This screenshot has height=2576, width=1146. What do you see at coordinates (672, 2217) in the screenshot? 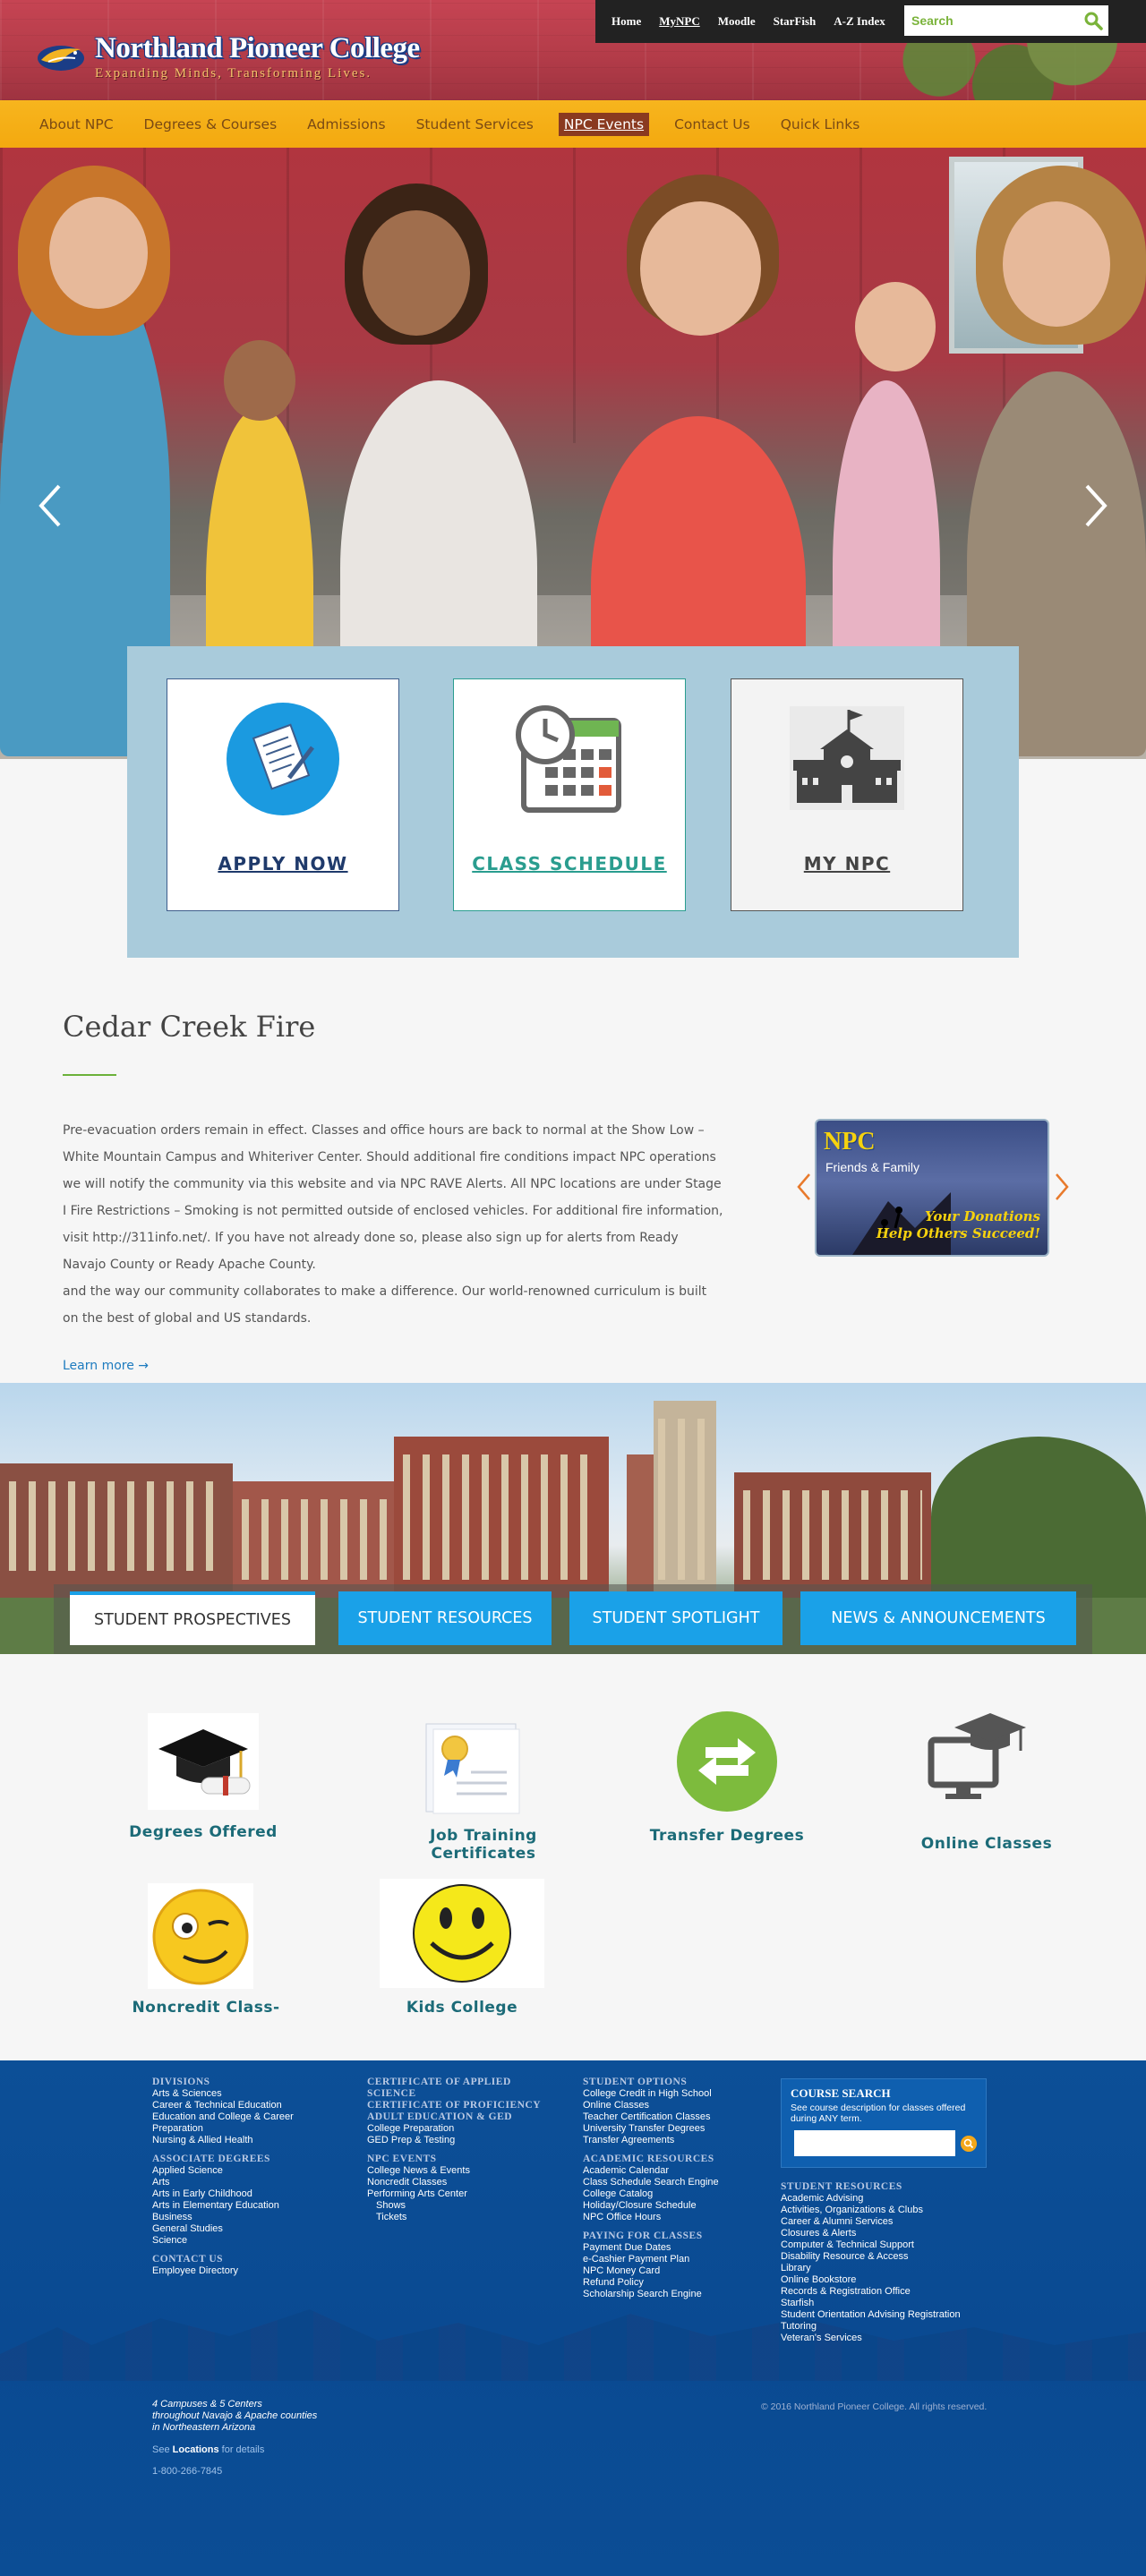
I see `footer-link: NPC Office Hours` at bounding box center [672, 2217].